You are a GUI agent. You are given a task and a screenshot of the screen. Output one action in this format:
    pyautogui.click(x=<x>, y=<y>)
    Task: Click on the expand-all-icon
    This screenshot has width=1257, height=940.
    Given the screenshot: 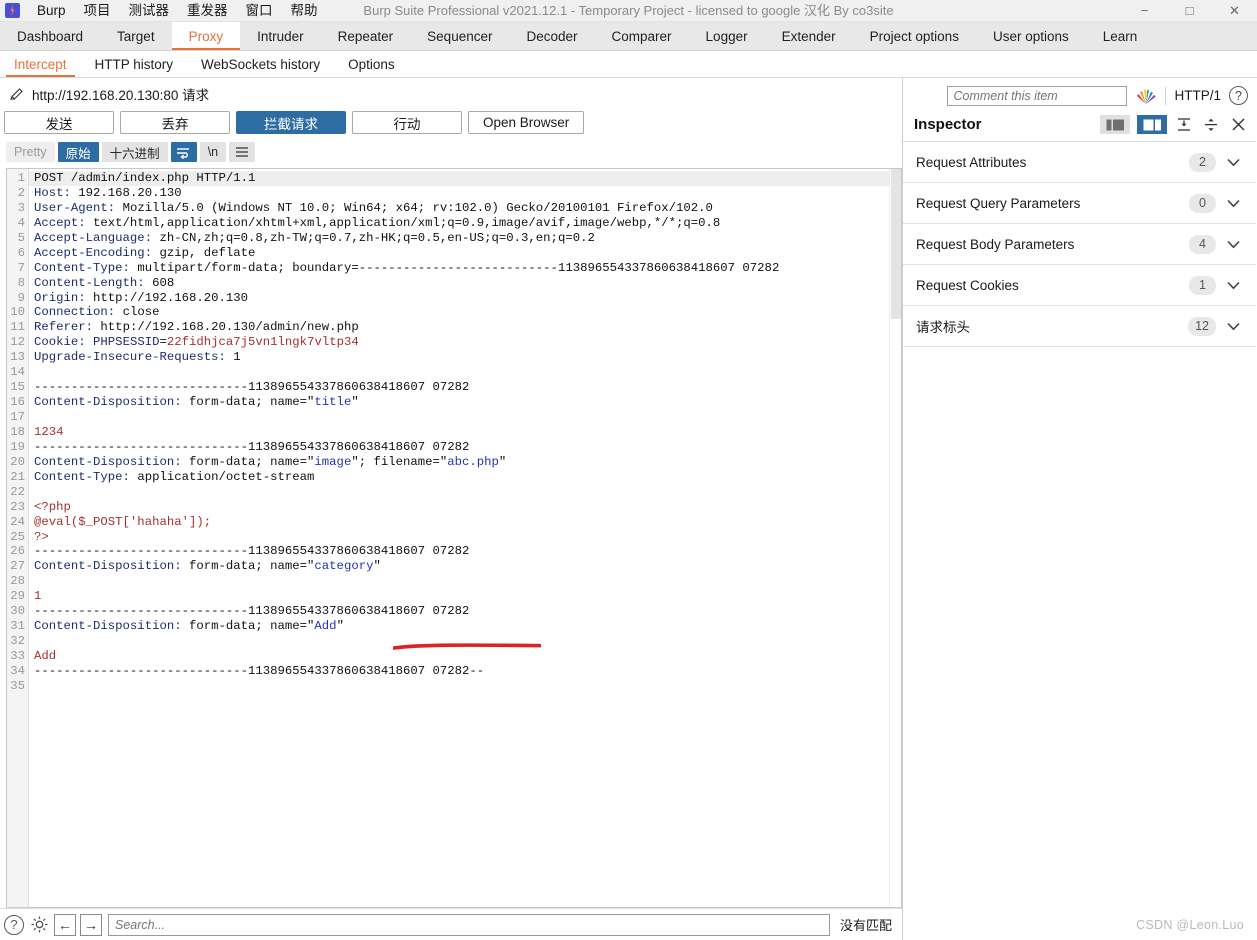 What is the action you would take?
    pyautogui.click(x=1211, y=124)
    